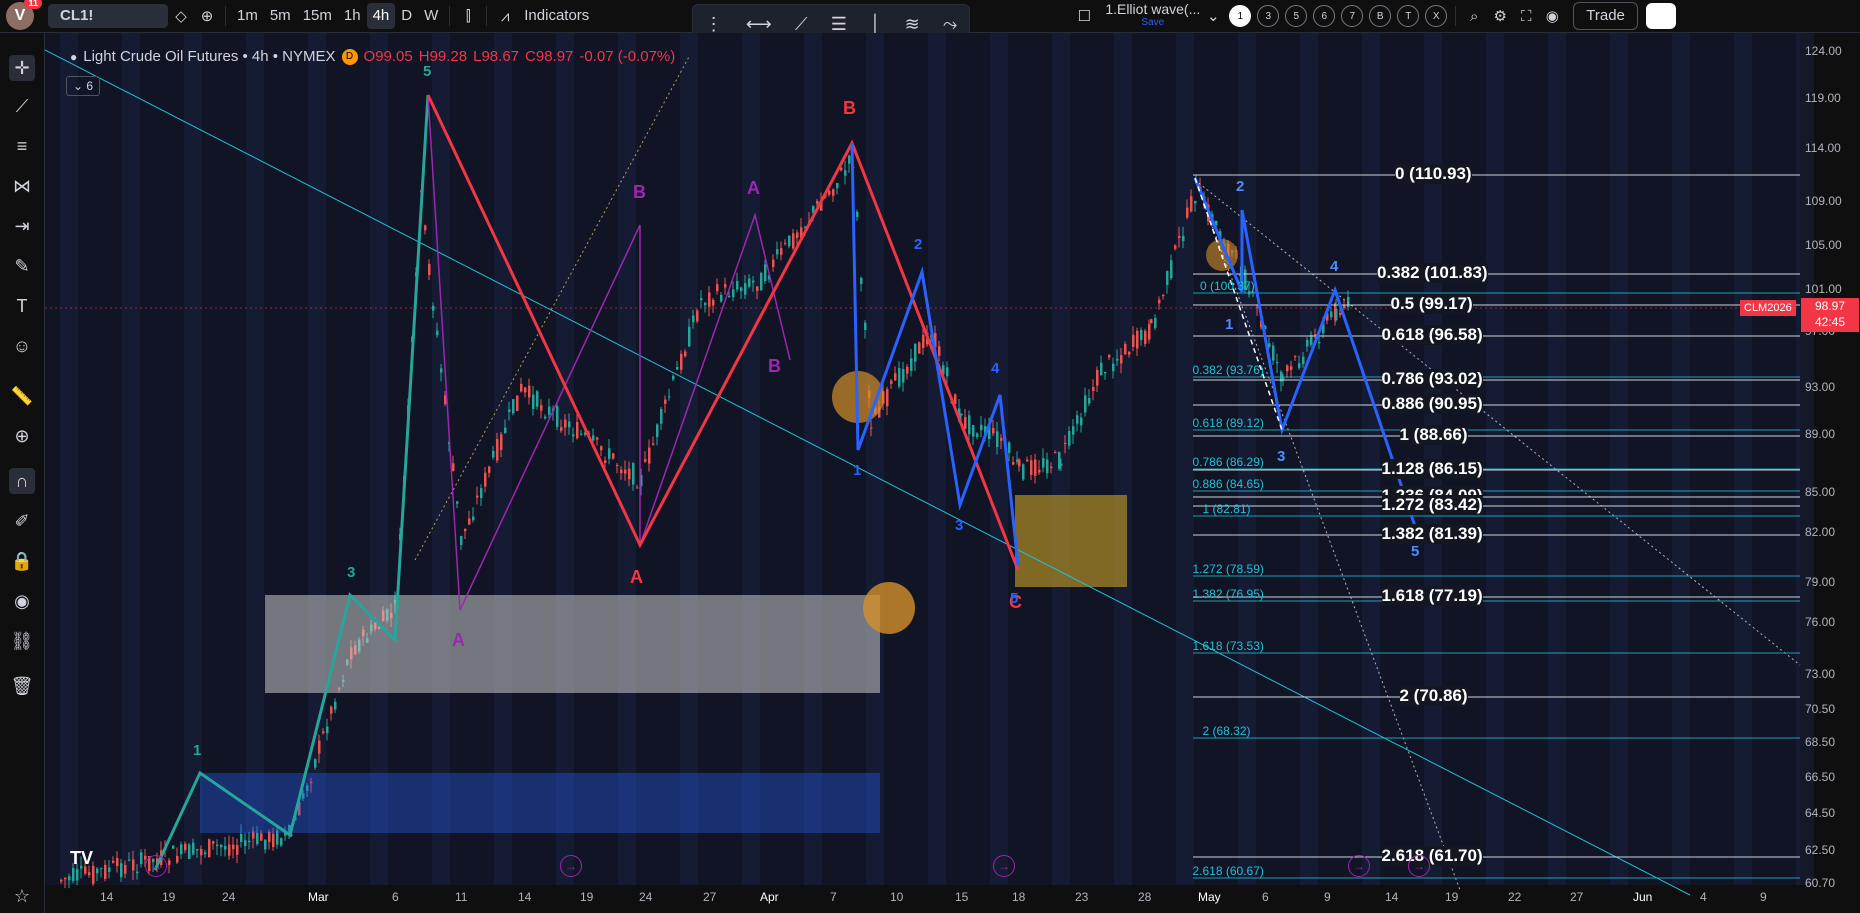  Describe the element at coordinates (839, 24) in the screenshot. I see `line-style-icon: ☰` at that location.